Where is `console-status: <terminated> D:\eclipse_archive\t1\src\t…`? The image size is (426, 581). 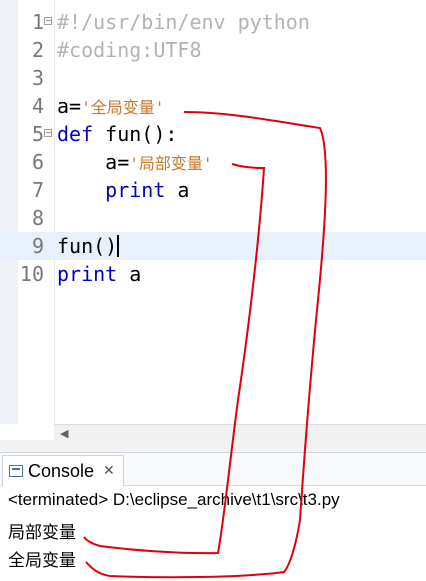 console-status: <terminated> D:\eclipse_archive\t1\src\t… is located at coordinates (174, 499).